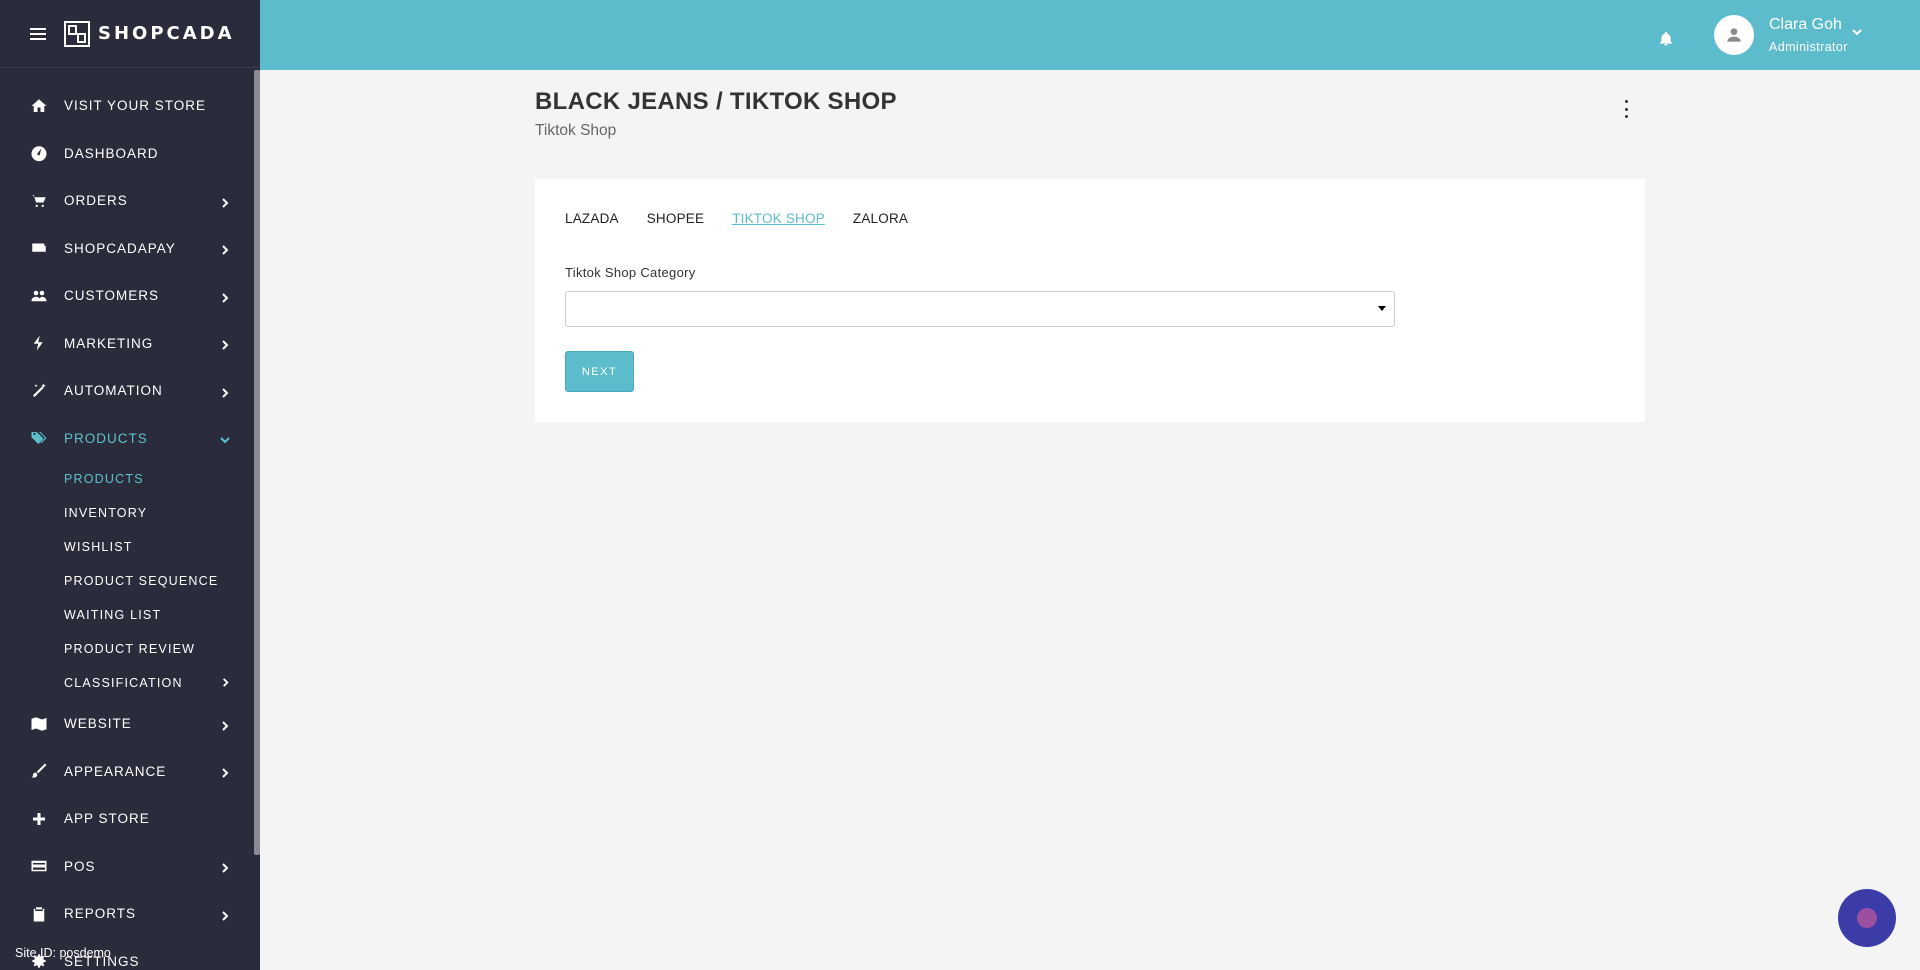 Image resolution: width=1920 pixels, height=970 pixels. I want to click on bell-icon, so click(1666, 39).